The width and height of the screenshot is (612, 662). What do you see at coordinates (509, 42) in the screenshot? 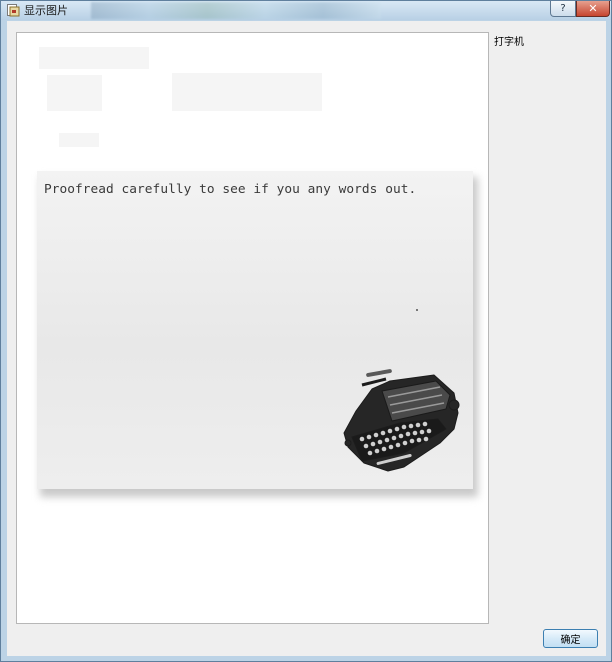
I see `image-caption: 打字机` at bounding box center [509, 42].